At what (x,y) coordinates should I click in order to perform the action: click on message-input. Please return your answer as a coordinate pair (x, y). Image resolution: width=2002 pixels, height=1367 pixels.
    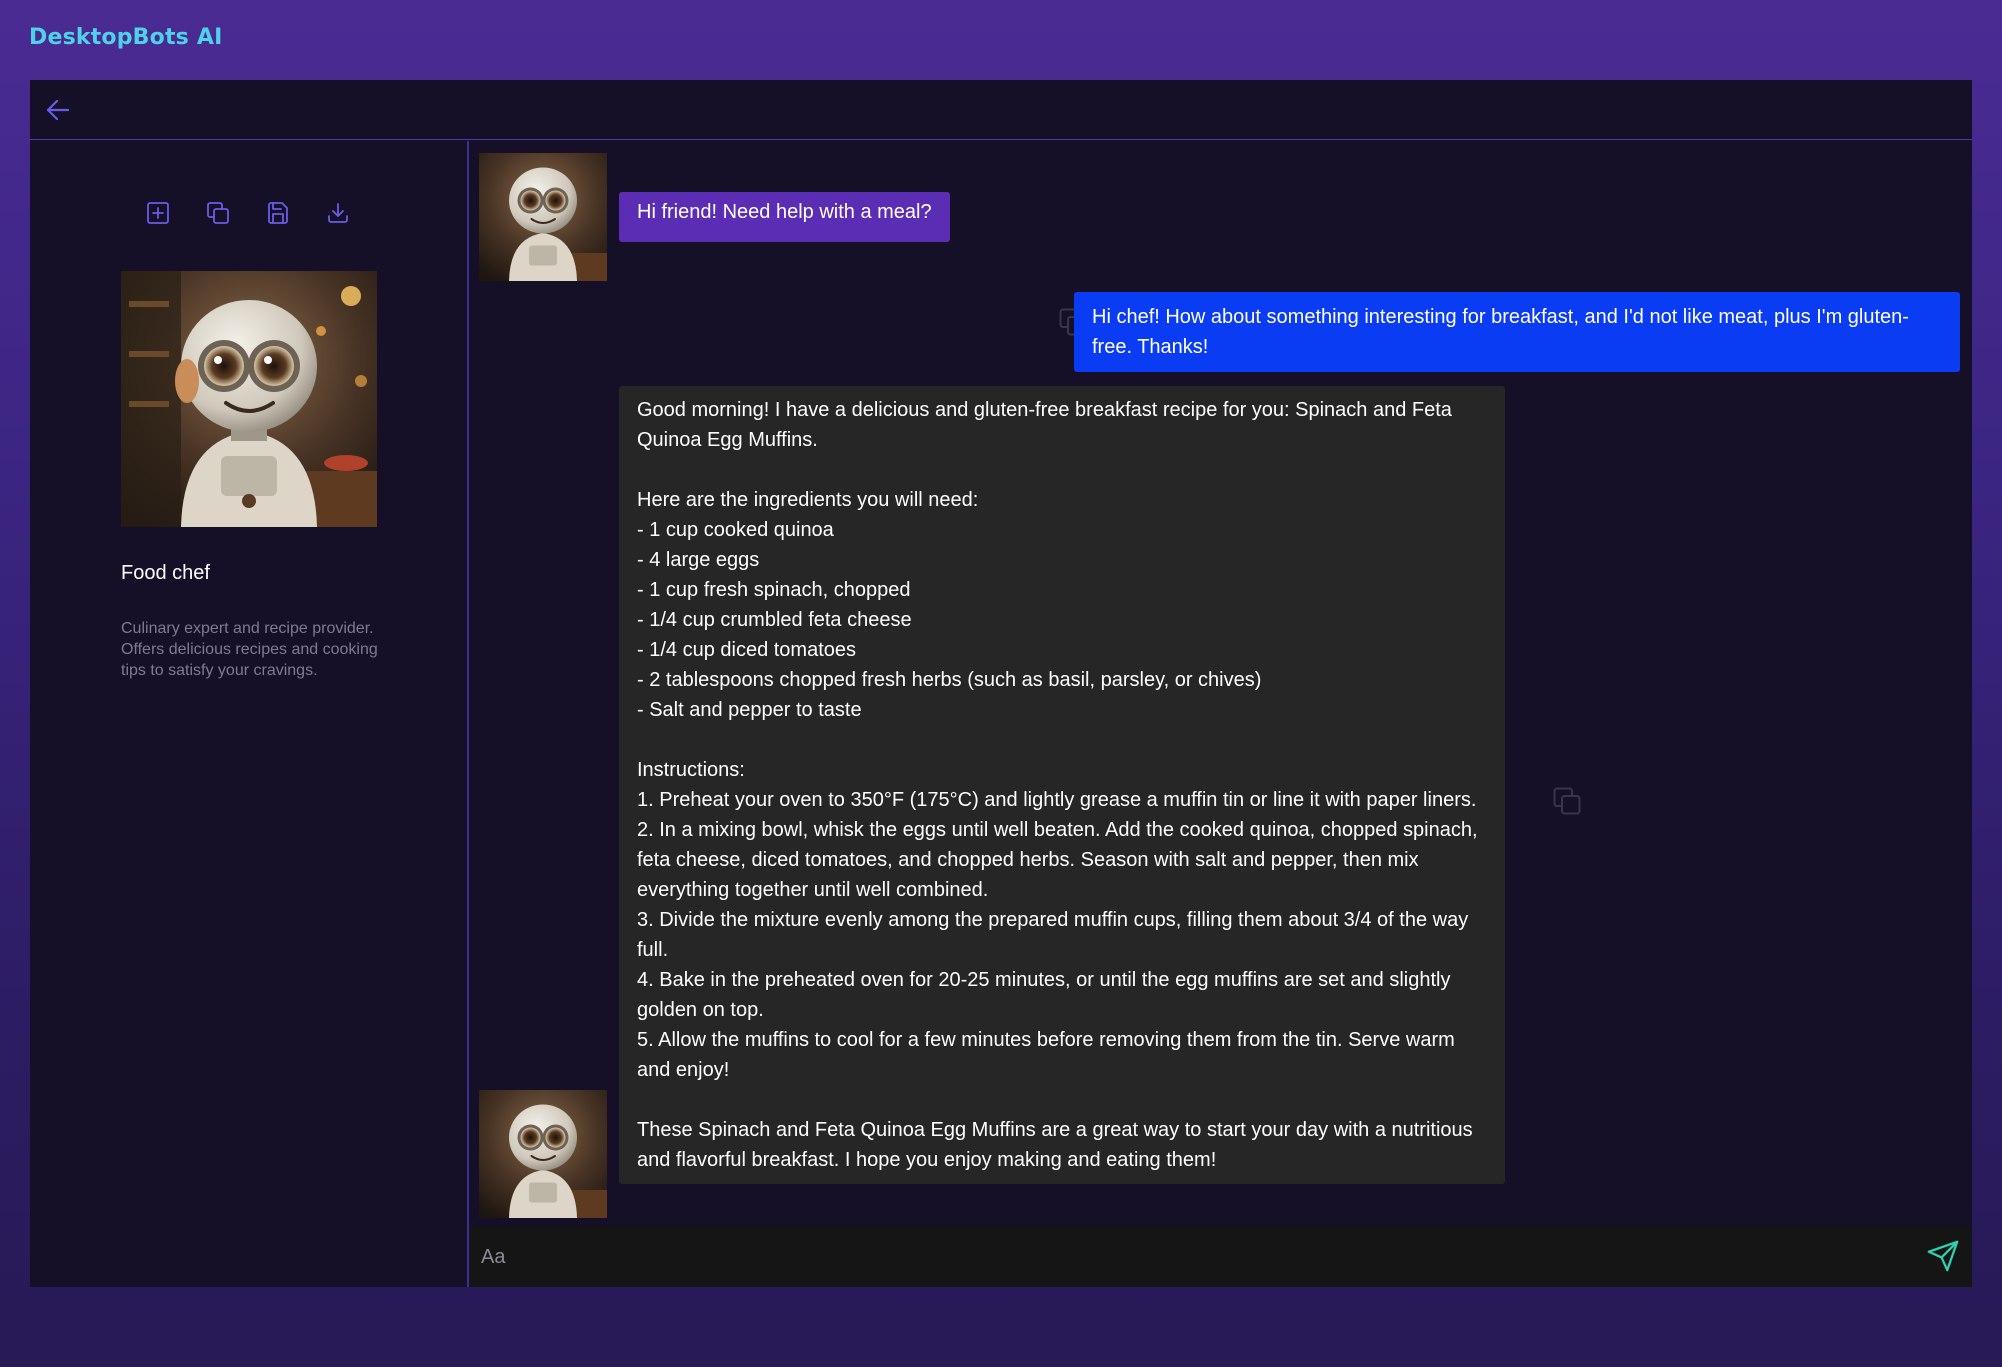
    Looking at the image, I should click on (1181, 1257).